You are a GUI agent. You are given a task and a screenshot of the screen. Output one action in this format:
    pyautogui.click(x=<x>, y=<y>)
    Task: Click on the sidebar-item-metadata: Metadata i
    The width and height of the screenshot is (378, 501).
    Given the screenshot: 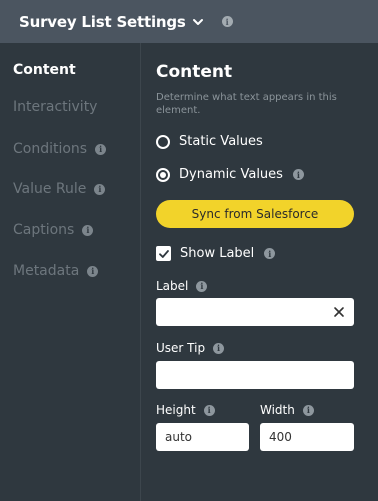 What is the action you would take?
    pyautogui.click(x=56, y=271)
    